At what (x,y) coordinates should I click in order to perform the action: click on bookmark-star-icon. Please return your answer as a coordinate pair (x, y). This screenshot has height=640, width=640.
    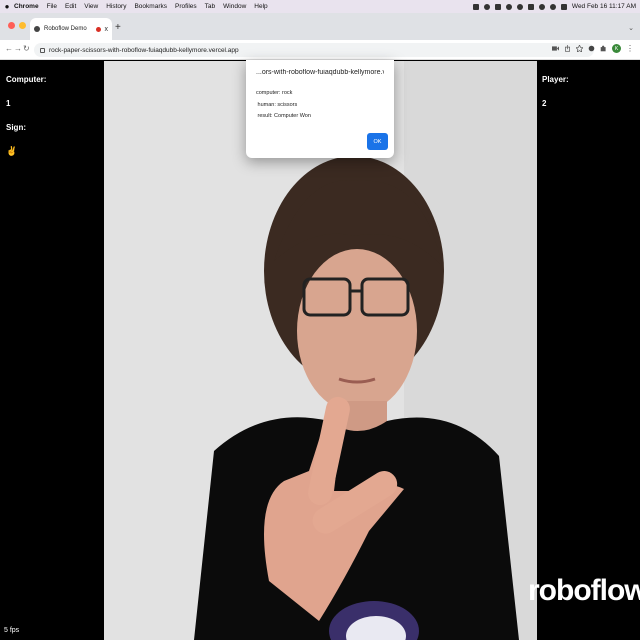
    Looking at the image, I should click on (579, 48).